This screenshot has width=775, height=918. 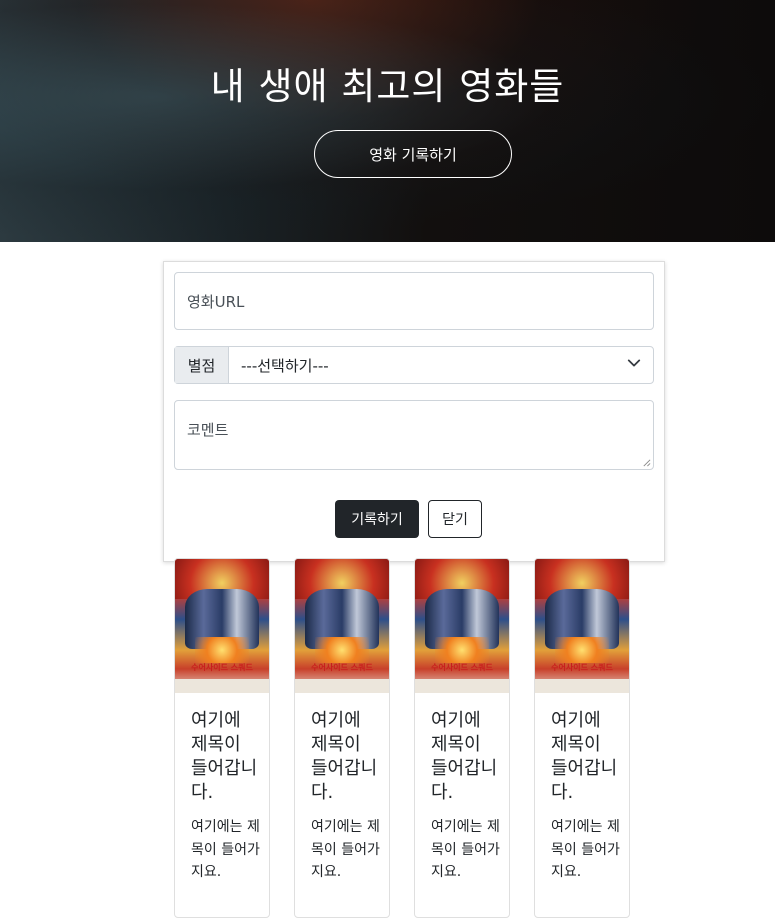 I want to click on comment-textarea: 코멘트, so click(x=414, y=435).